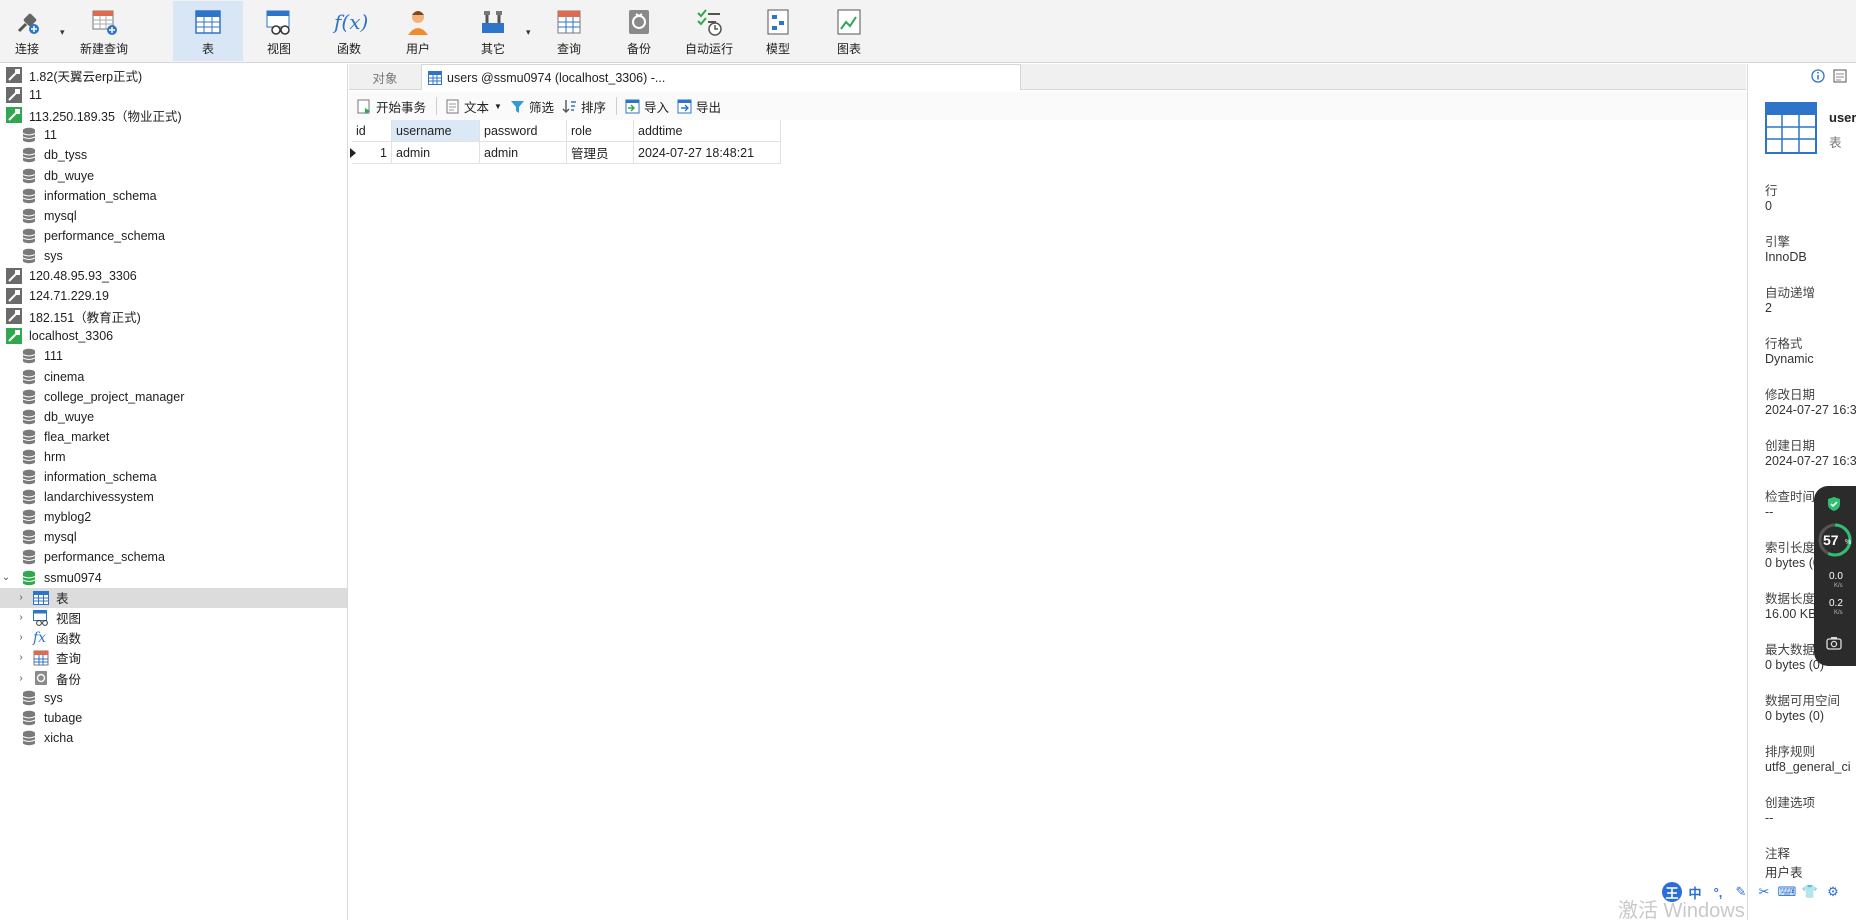 This screenshot has width=1856, height=923. I want to click on column-header: id, so click(372, 131).